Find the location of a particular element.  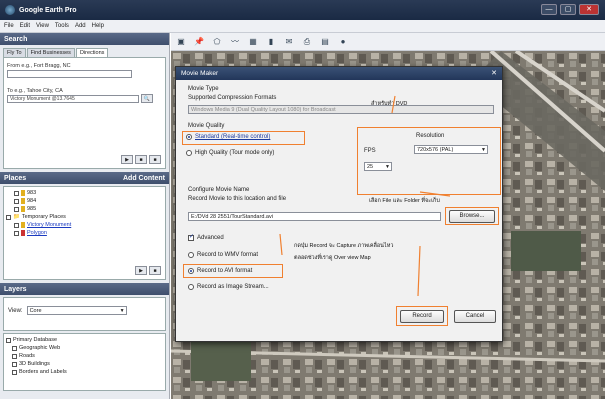

tab-find-businesses: Find Businesses is located at coordinates (50, 52).